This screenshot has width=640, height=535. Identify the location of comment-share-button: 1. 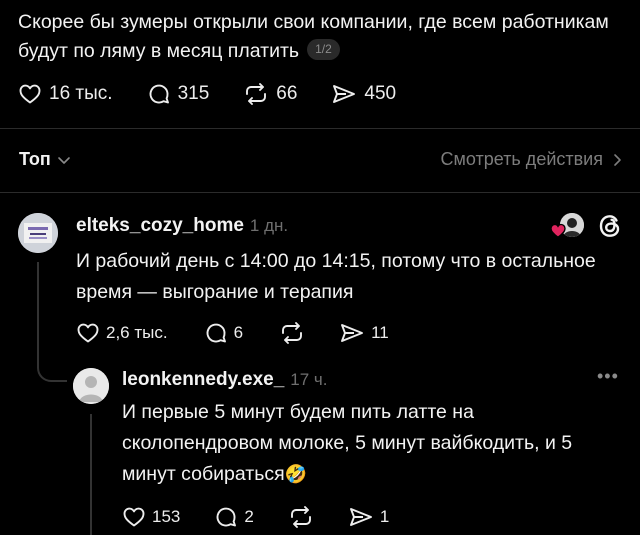
(368, 517).